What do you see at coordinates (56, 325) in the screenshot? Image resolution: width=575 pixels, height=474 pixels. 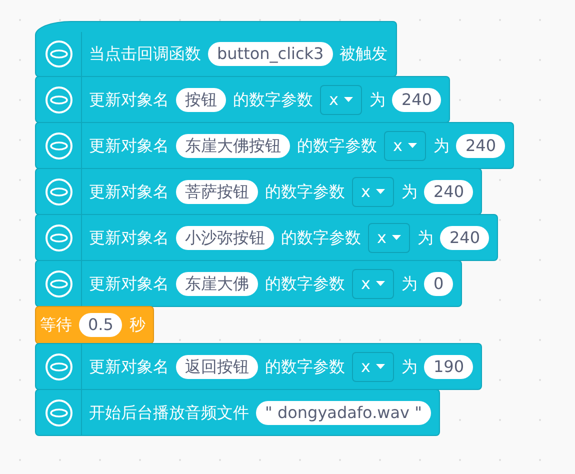 I see `block-label: 等待` at bounding box center [56, 325].